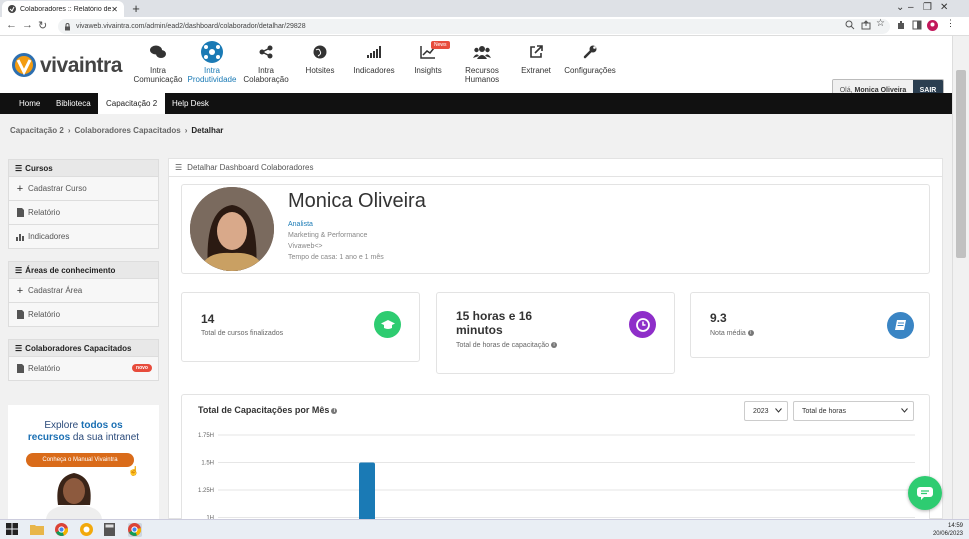 The height and width of the screenshot is (539, 969). What do you see at coordinates (904, 410) in the screenshot?
I see `chevron-down-icon` at bounding box center [904, 410].